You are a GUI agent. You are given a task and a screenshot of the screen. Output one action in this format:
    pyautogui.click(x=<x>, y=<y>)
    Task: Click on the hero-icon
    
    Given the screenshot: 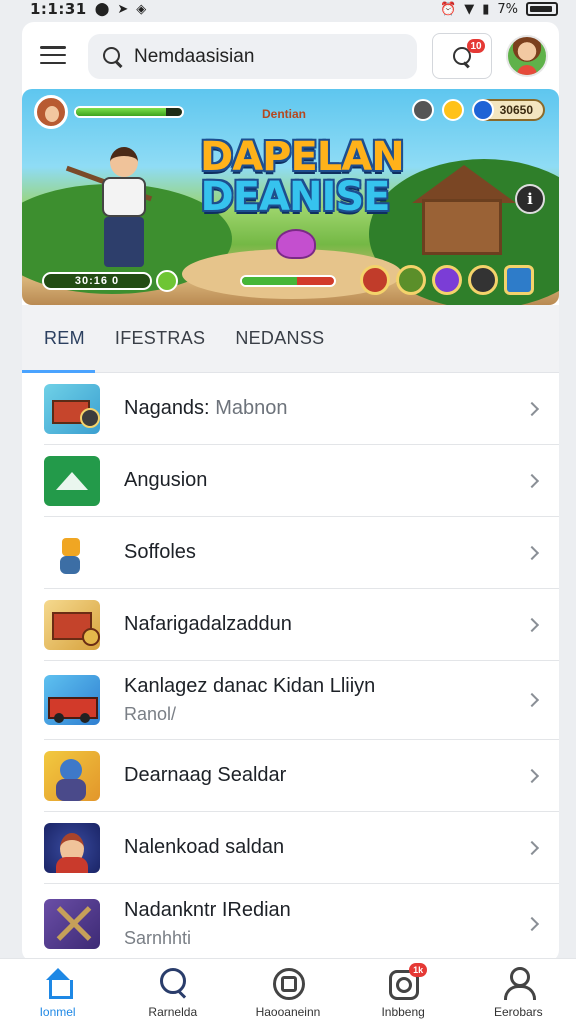 What is the action you would take?
    pyautogui.click(x=72, y=847)
    